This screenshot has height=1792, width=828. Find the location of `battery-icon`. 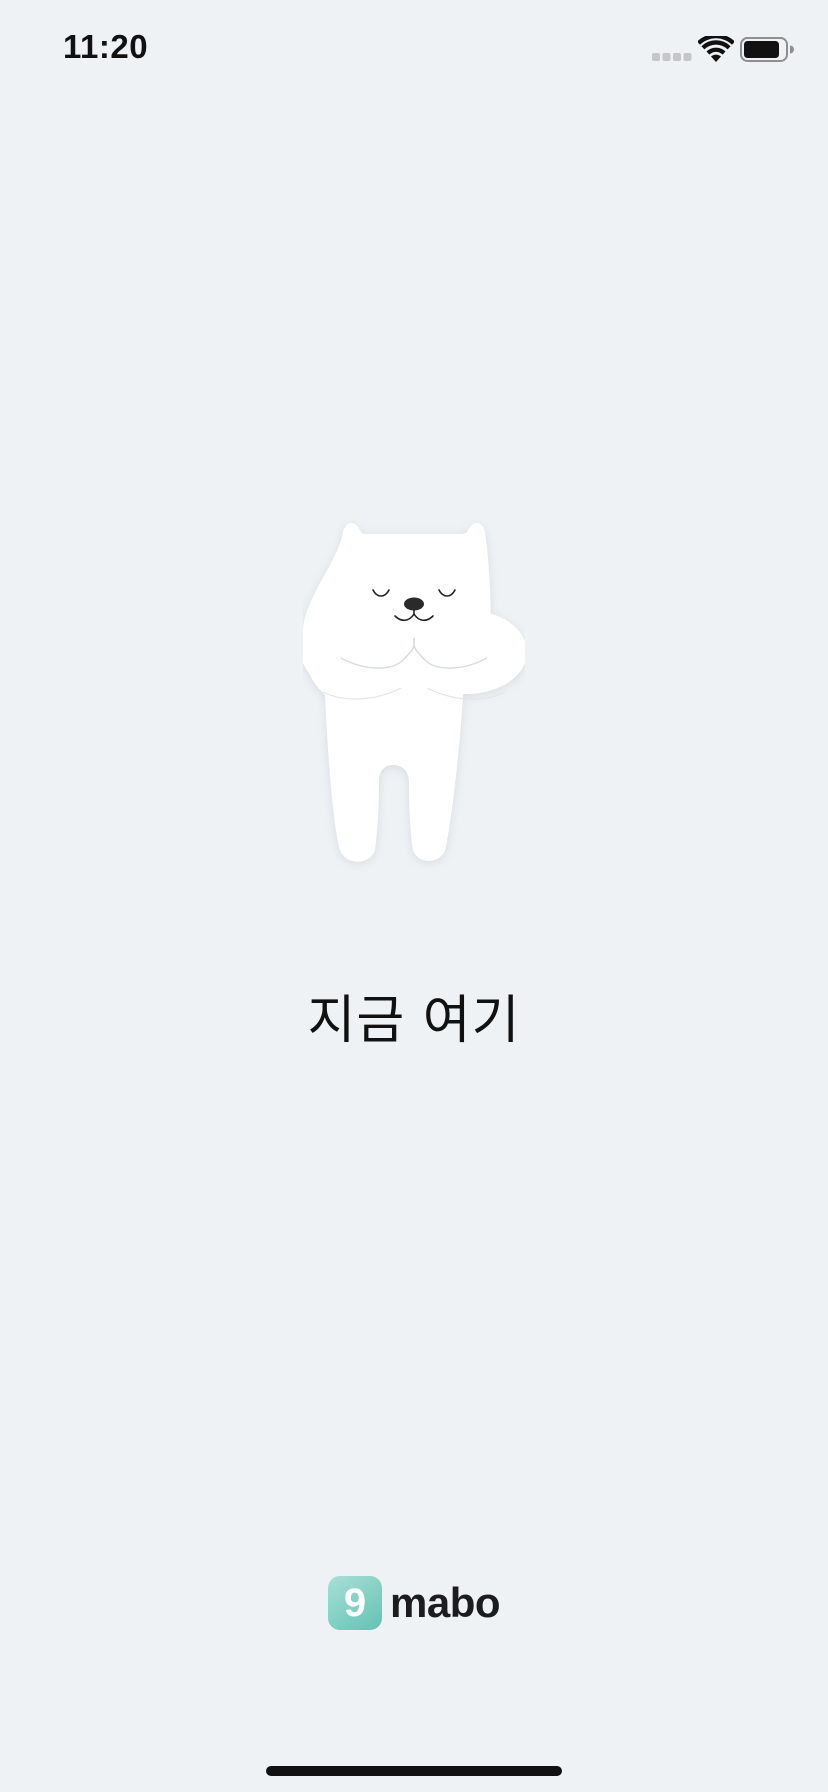

battery-icon is located at coordinates (767, 49).